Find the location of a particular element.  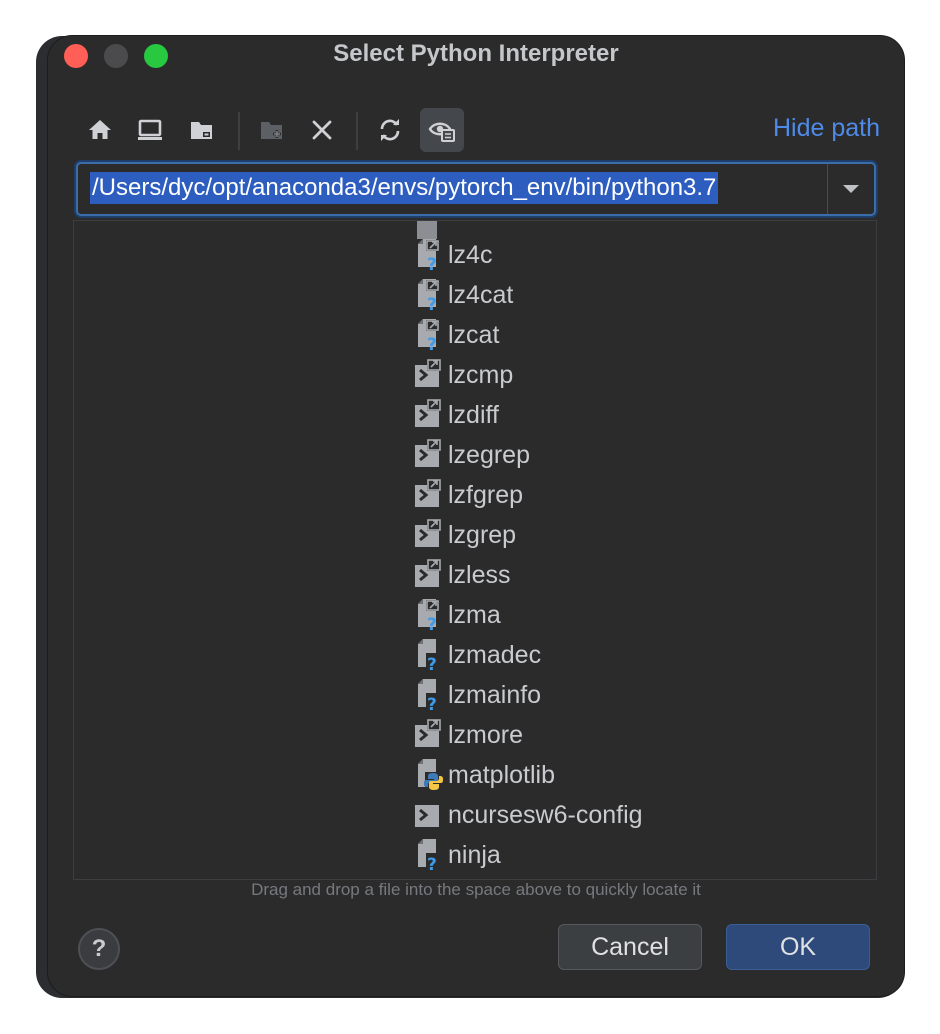

file-name: lzcat is located at coordinates (474, 334).